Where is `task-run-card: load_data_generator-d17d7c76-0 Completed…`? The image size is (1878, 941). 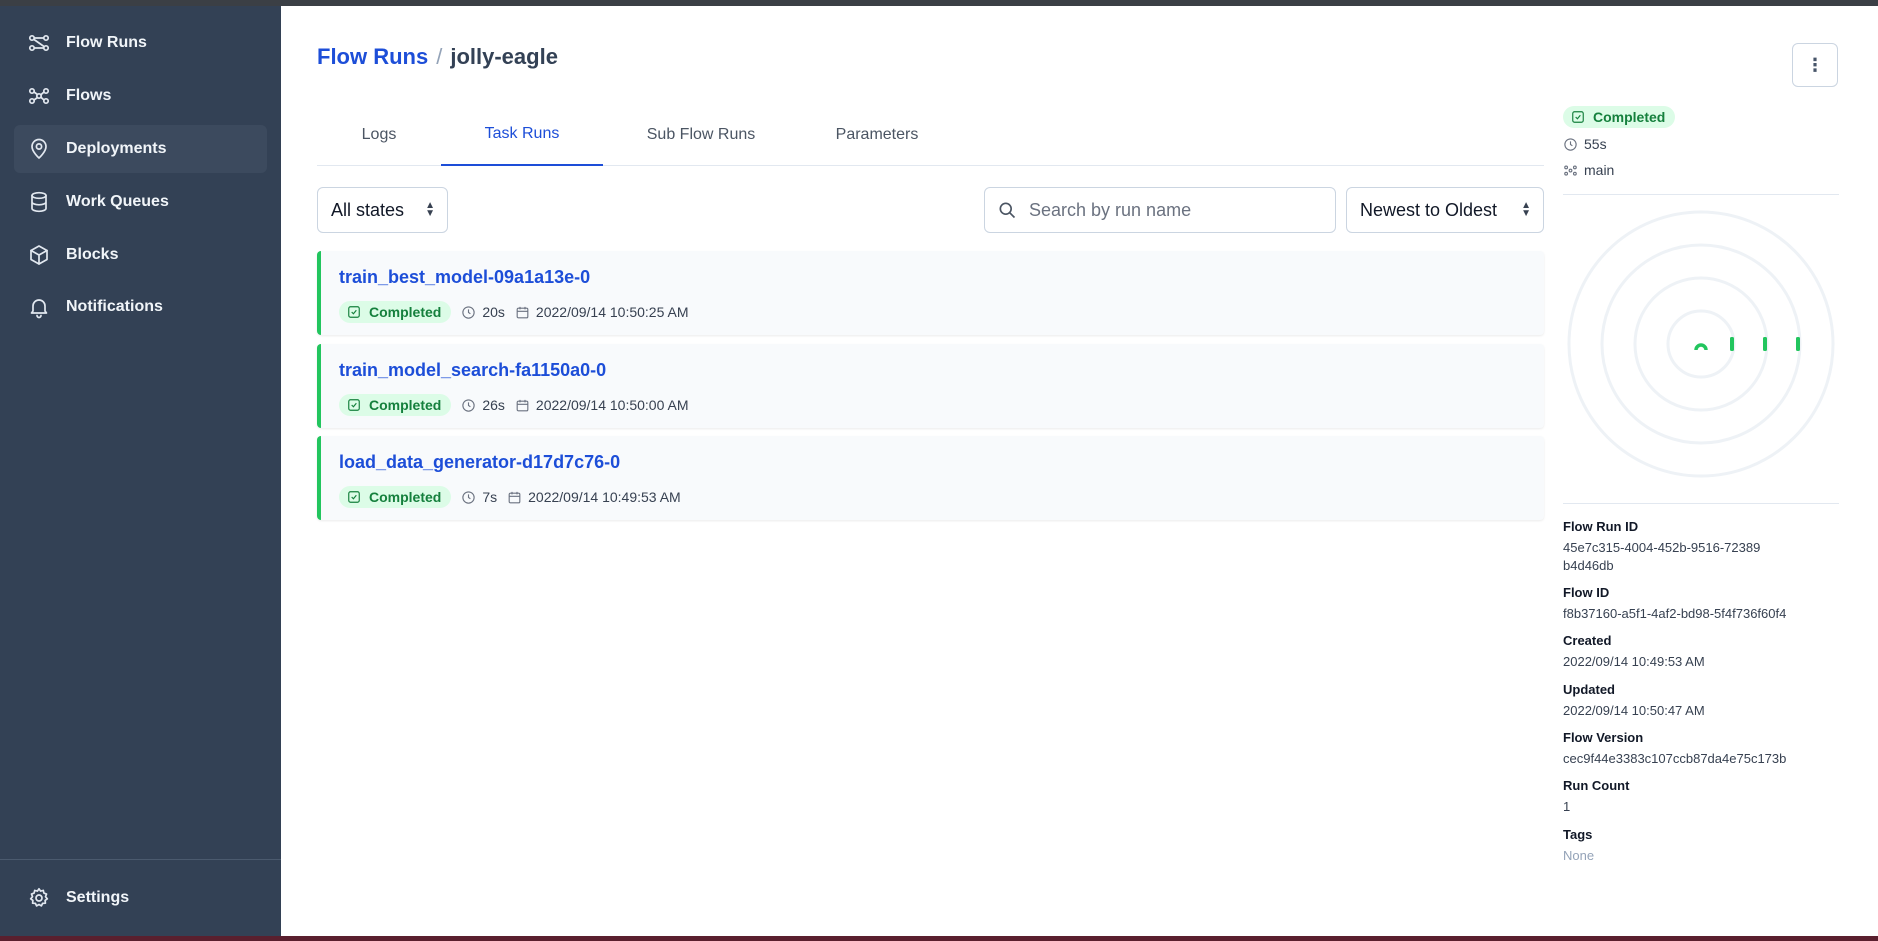
task-run-card: load_data_generator-d17d7c76-0 Completed… is located at coordinates (930, 478).